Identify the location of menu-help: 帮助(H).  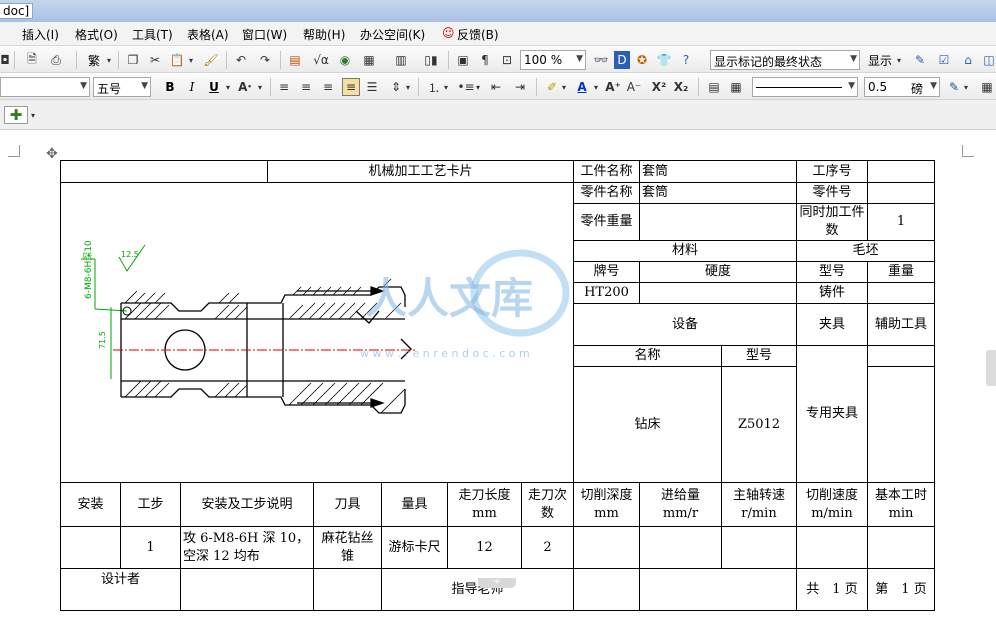
(324, 34).